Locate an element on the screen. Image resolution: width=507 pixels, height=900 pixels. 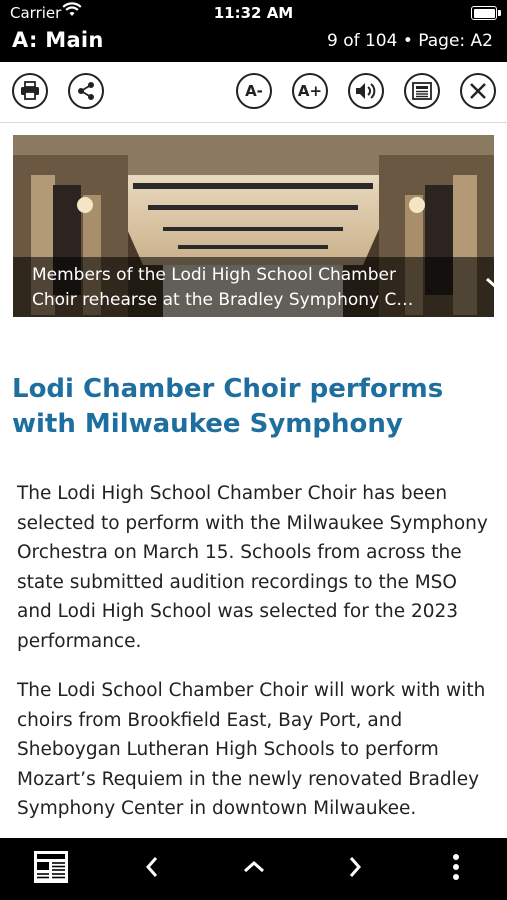
photo-caption-line-1: Members of the Lodi High School Chamber is located at coordinates (214, 275).